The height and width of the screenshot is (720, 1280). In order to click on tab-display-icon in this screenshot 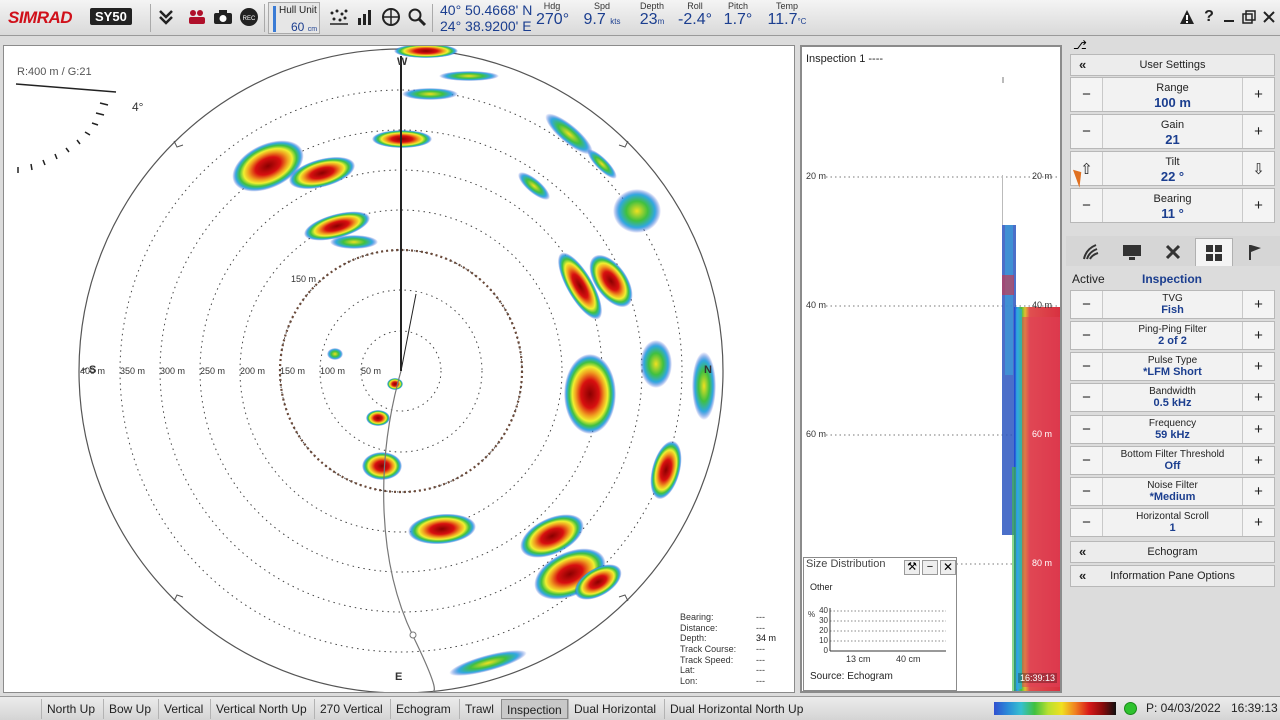, I will do `click(1132, 252)`.